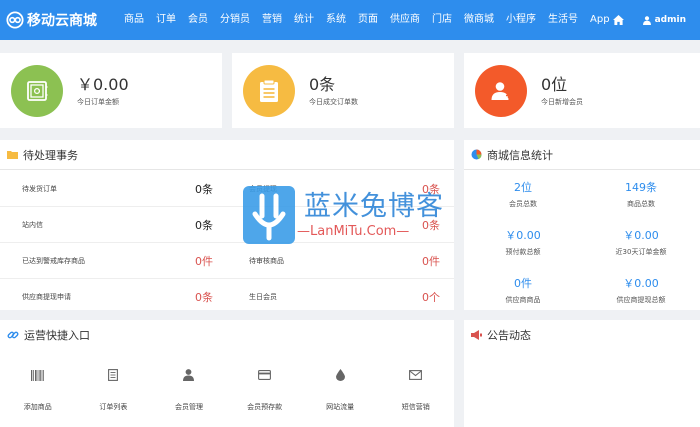 This screenshot has height=427, width=700. I want to click on pie-chart-icon, so click(476, 154).